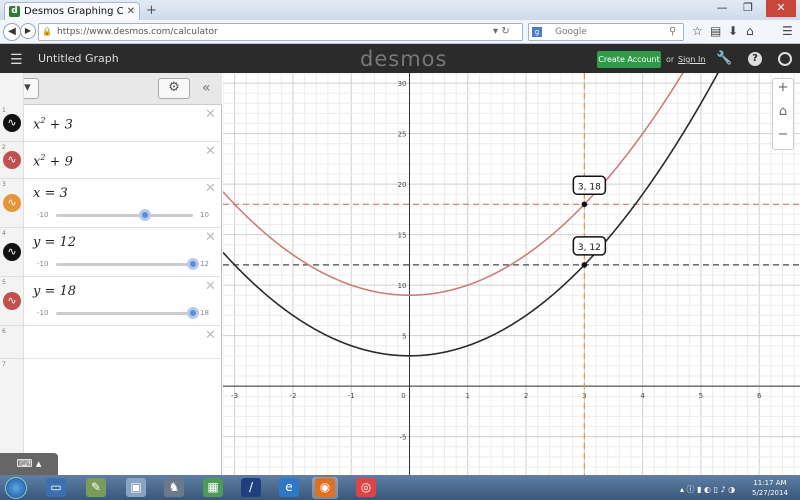 Image resolution: width=800 pixels, height=500 pixels. What do you see at coordinates (151, 10) in the screenshot?
I see `new-tab-button: +` at bounding box center [151, 10].